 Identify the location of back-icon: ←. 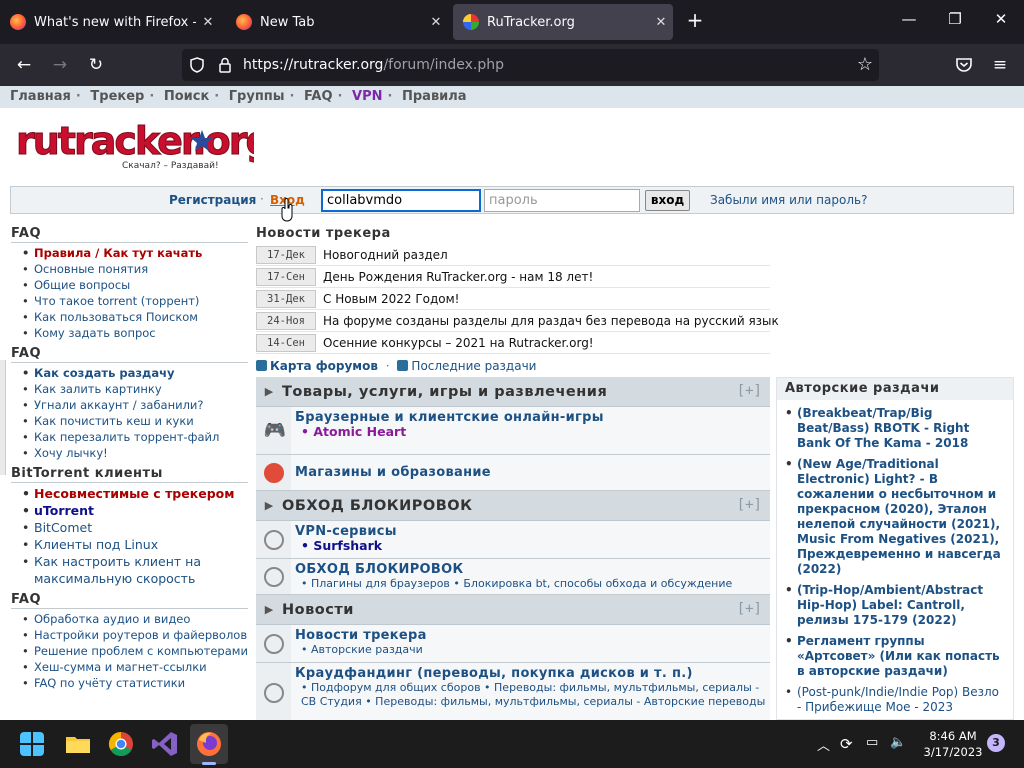
(24, 65).